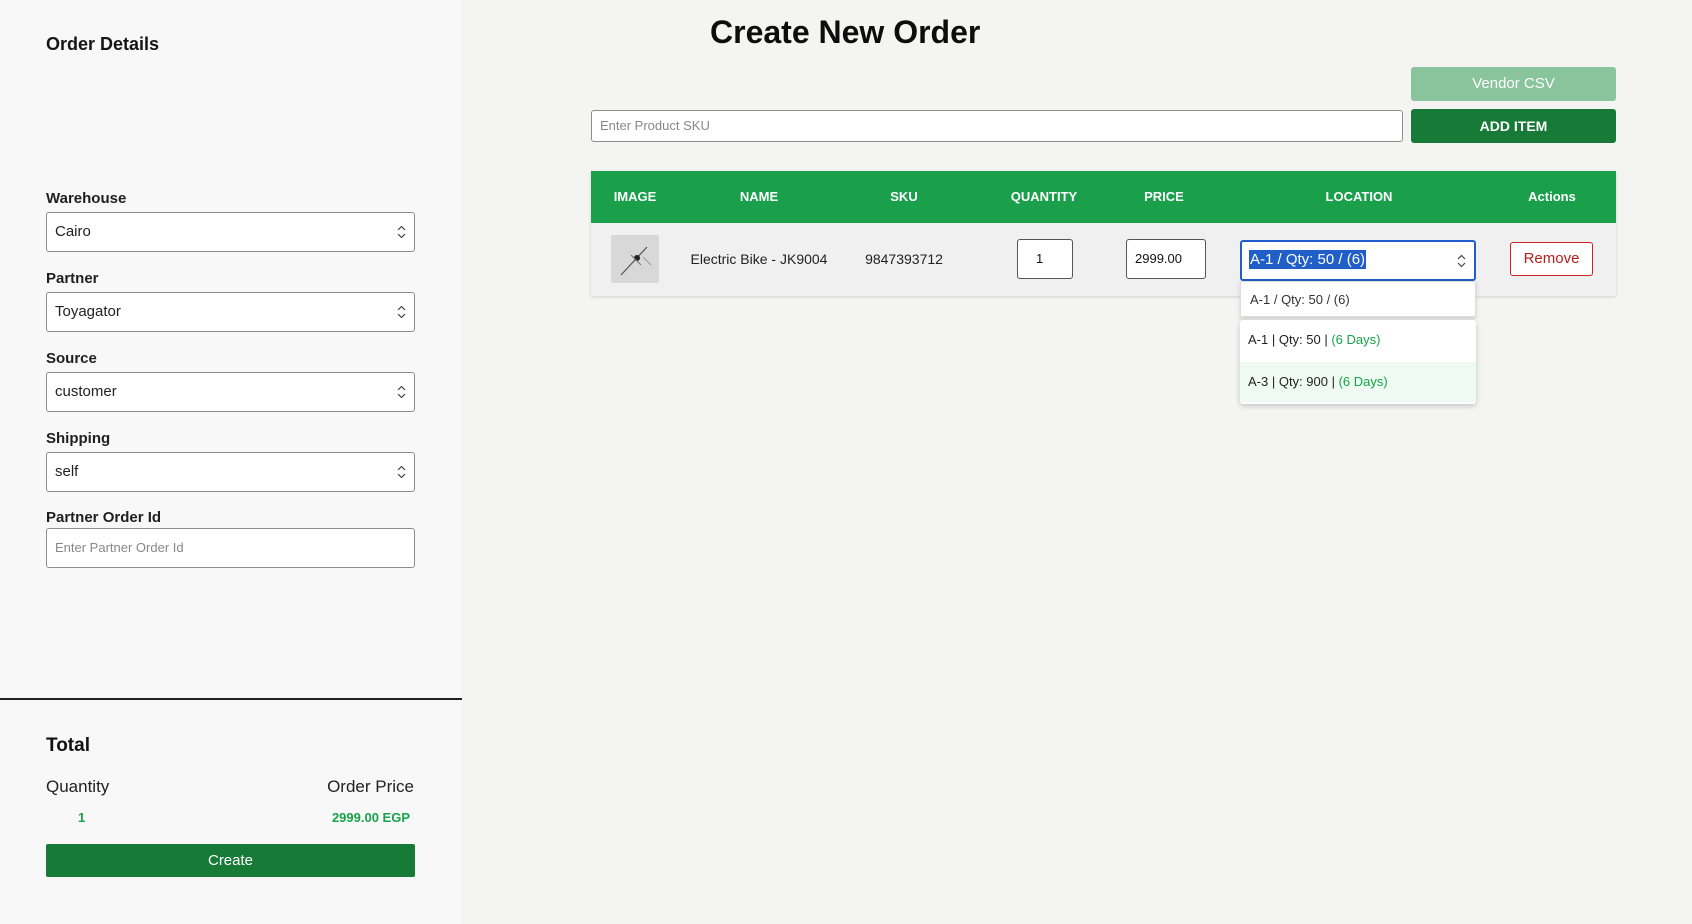 The image size is (1692, 924). Describe the element at coordinates (1044, 196) in the screenshot. I see `col-header-quantity: QUANTITY` at that location.